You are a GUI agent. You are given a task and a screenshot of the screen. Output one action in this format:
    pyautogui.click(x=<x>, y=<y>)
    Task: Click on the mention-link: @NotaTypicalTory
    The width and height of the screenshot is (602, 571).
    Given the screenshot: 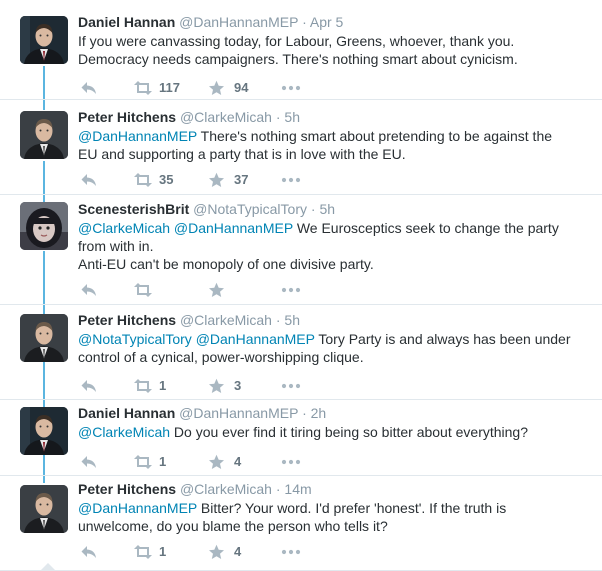 What is the action you would take?
    pyautogui.click(x=135, y=339)
    